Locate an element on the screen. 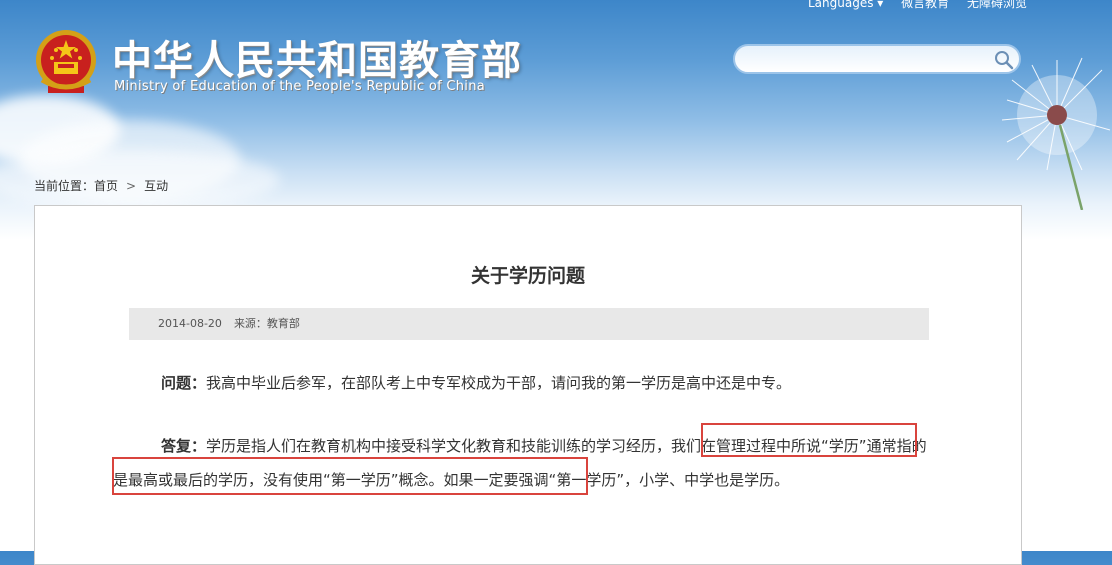  breadcrumb-home-link: 首页 is located at coordinates (106, 186).